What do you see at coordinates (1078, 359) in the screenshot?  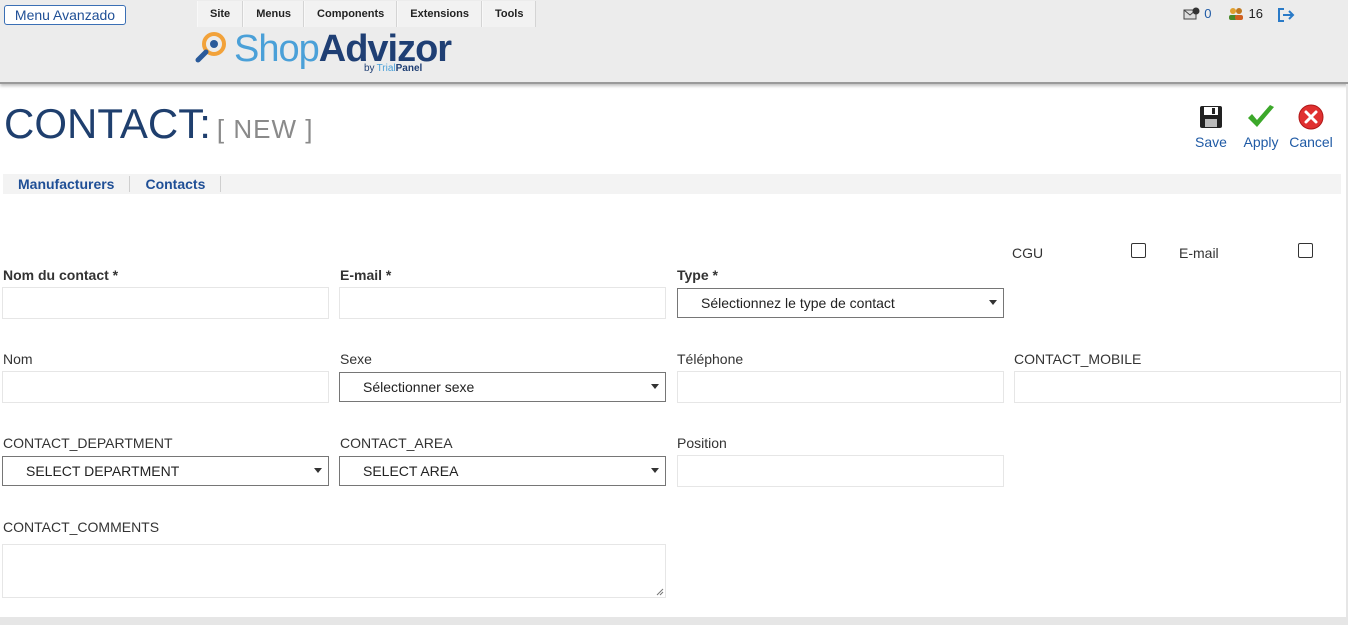 I see `mobile-label: CONTACT_MOBILE` at bounding box center [1078, 359].